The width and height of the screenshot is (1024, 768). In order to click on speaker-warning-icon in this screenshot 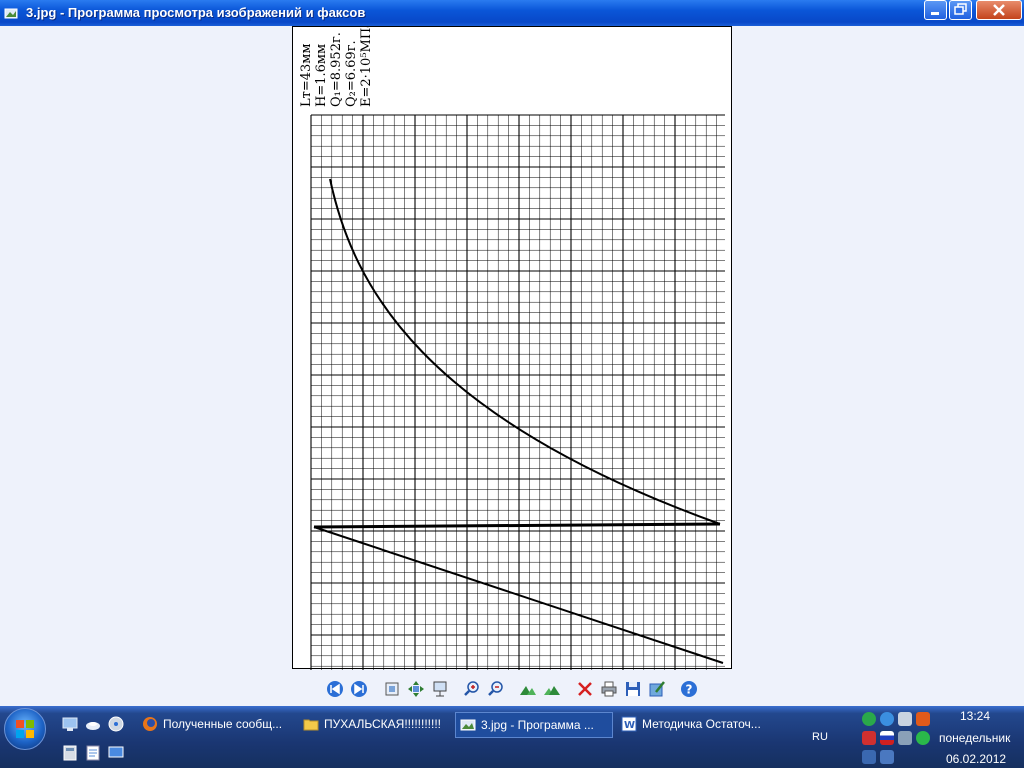, I will do `click(923, 719)`.